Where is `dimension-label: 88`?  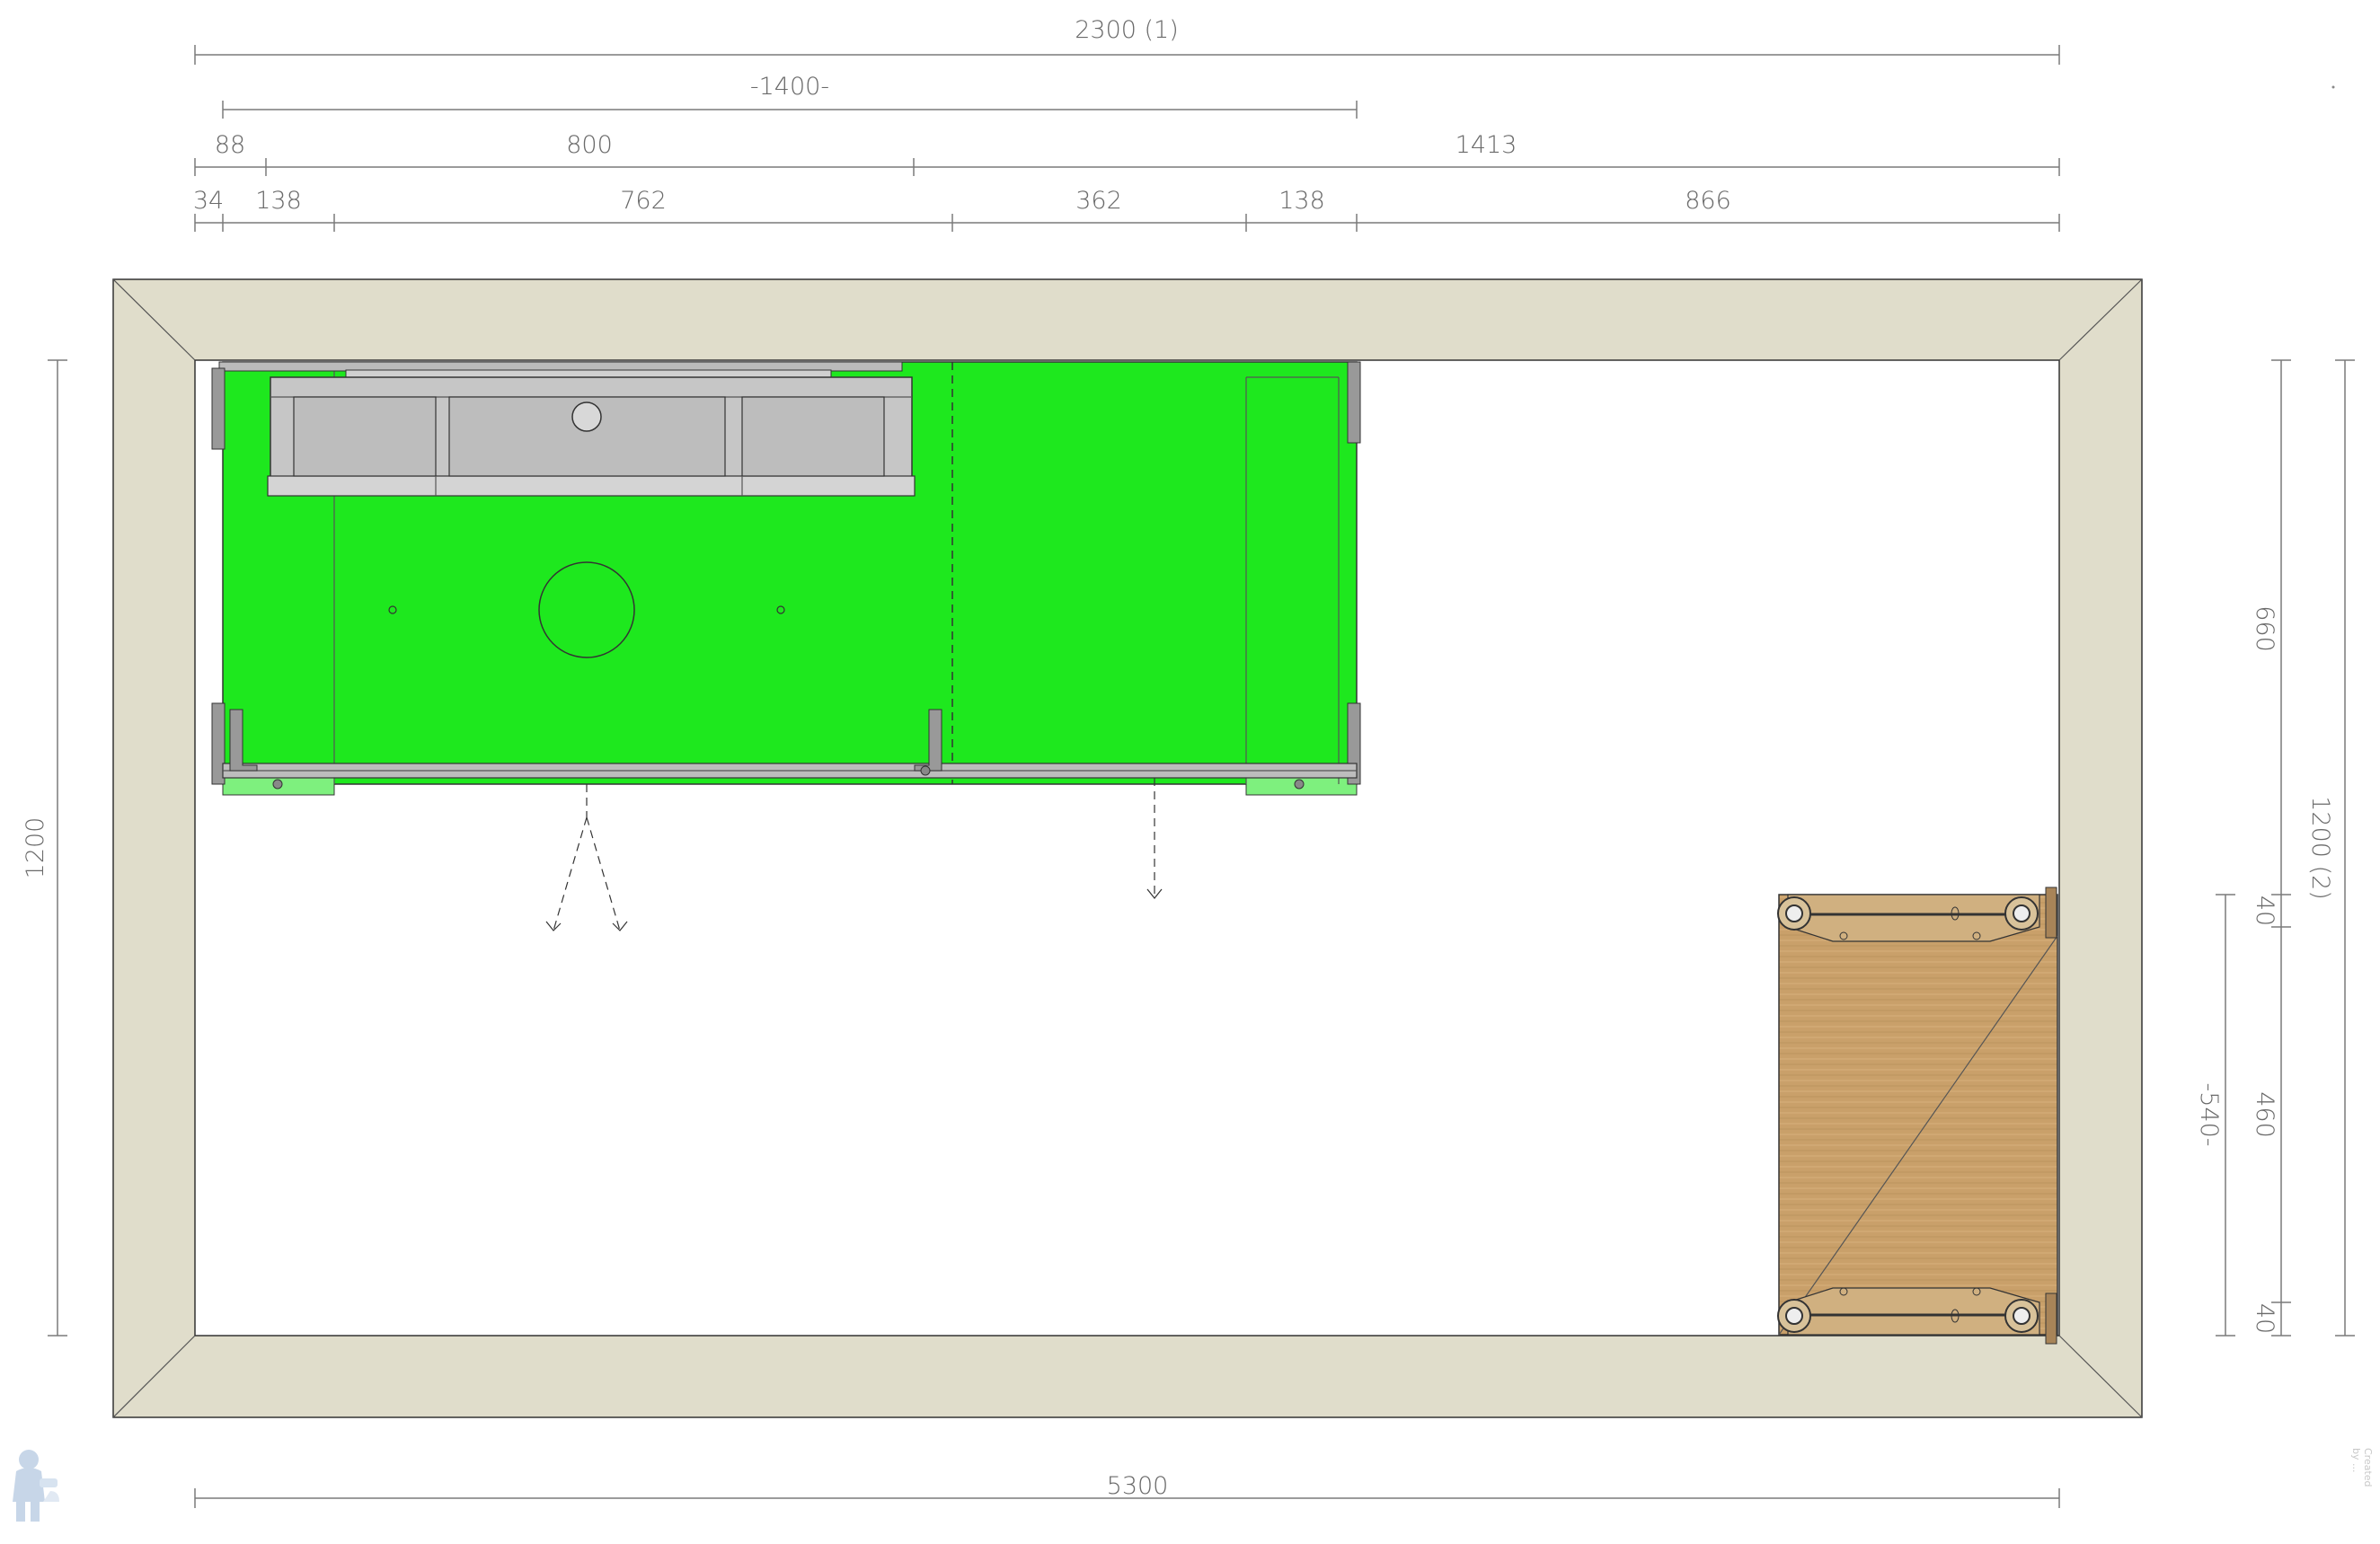
dimension-label: 88 is located at coordinates (230, 145).